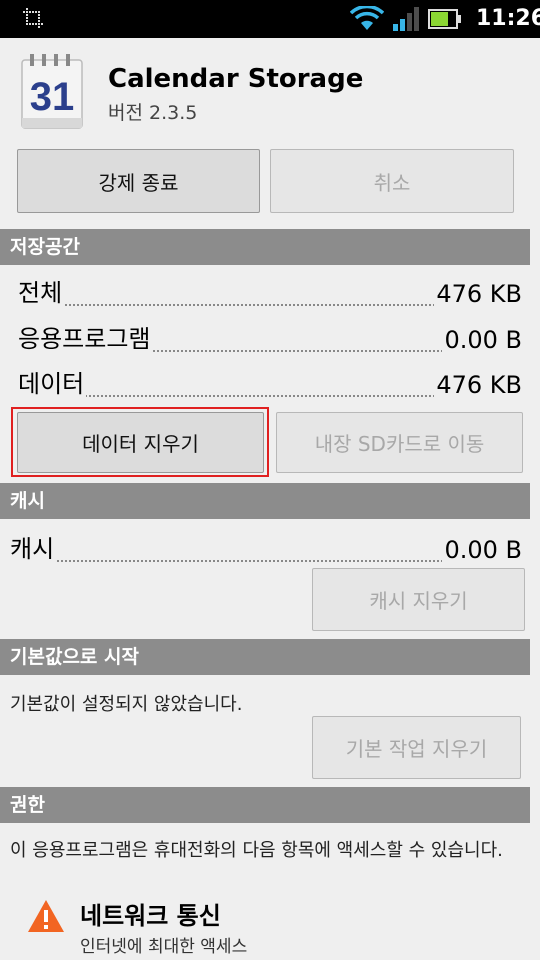 The image size is (540, 960). Describe the element at coordinates (46, 916) in the screenshot. I see `warning-icon` at that location.